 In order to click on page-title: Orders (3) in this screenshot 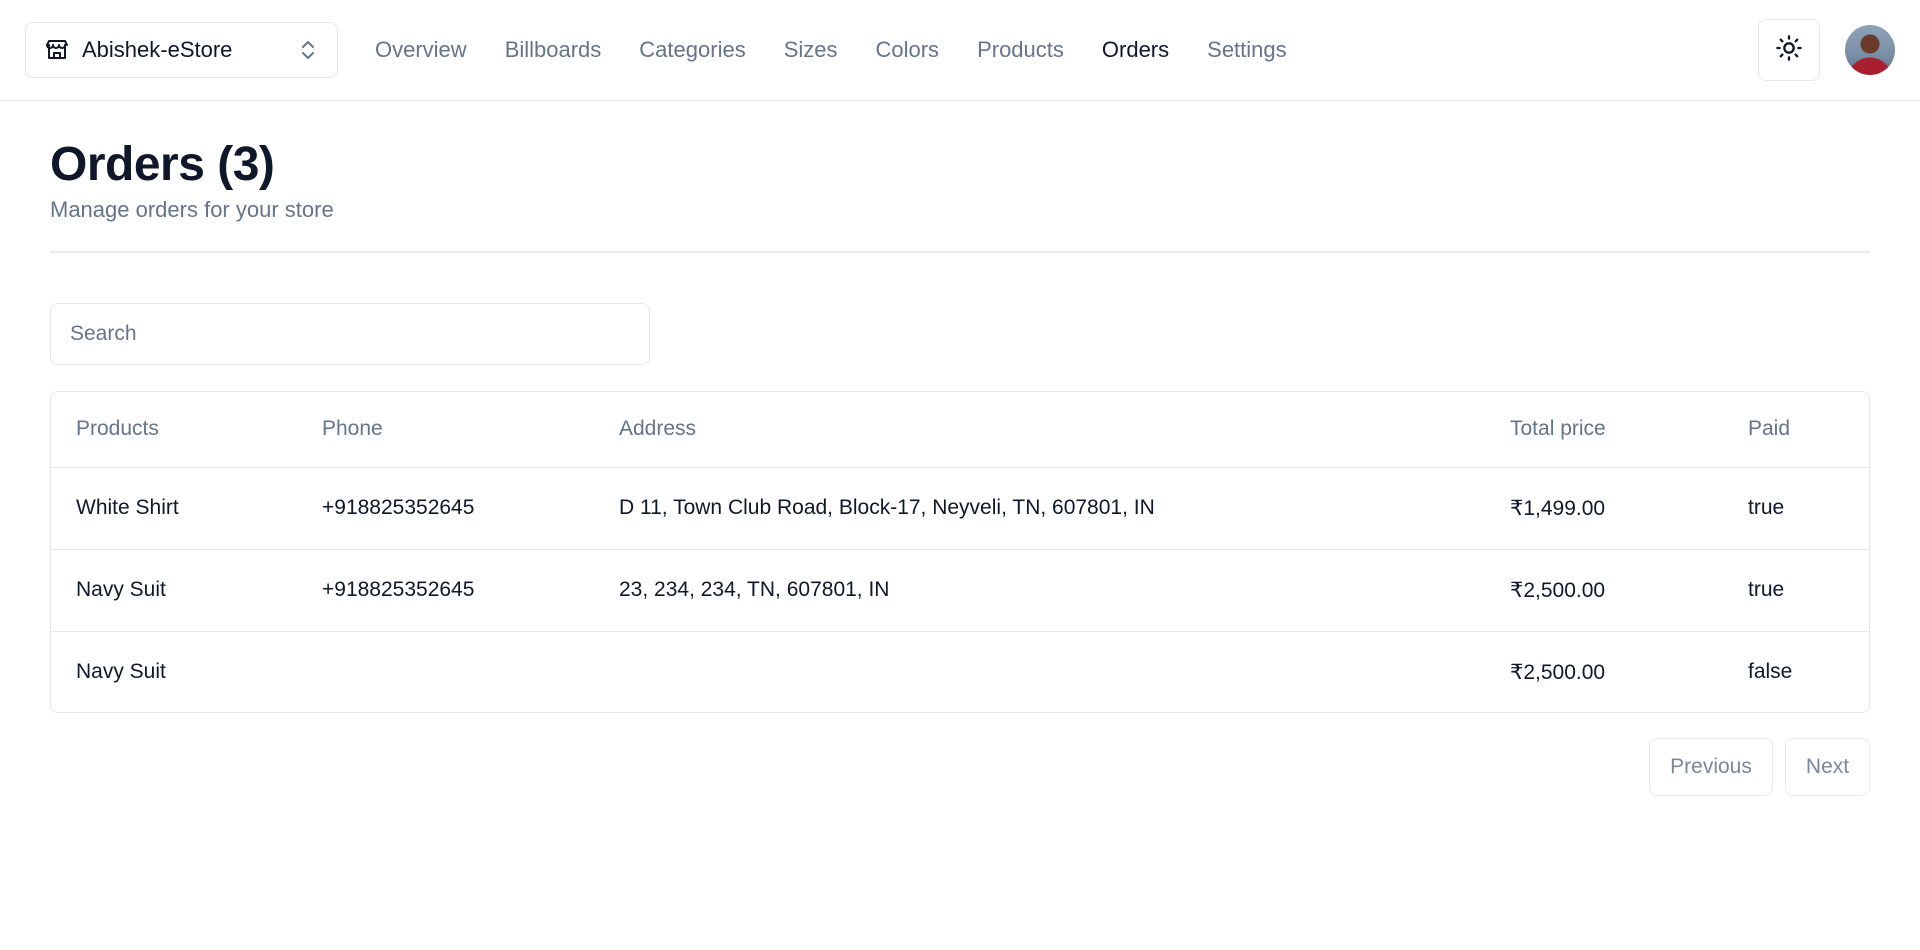, I will do `click(162, 164)`.